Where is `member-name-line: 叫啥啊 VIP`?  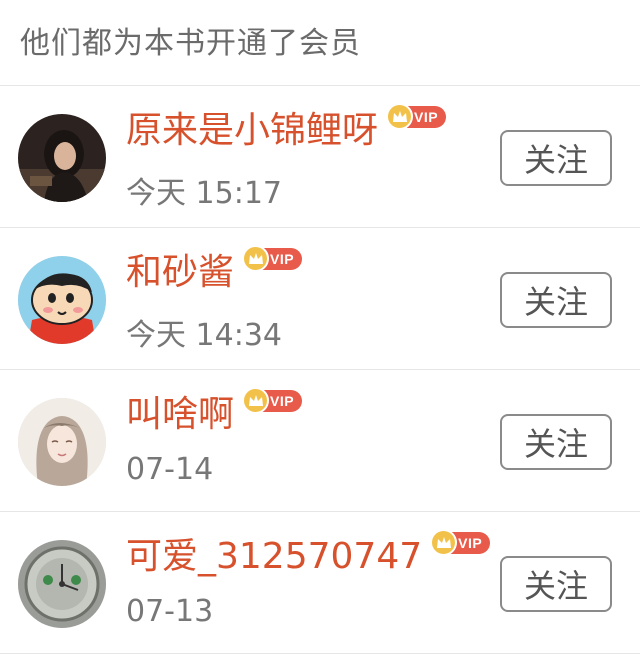
member-name-line: 叫啥啊 VIP is located at coordinates (214, 412).